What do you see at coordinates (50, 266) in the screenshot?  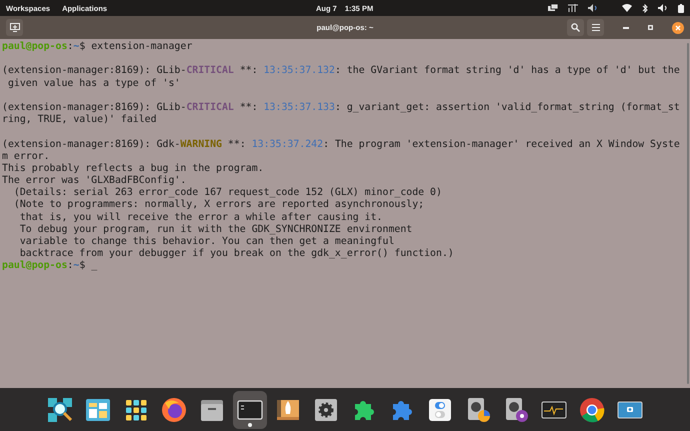 I see `terminal-line: paul@pop-os:~$ _` at bounding box center [50, 266].